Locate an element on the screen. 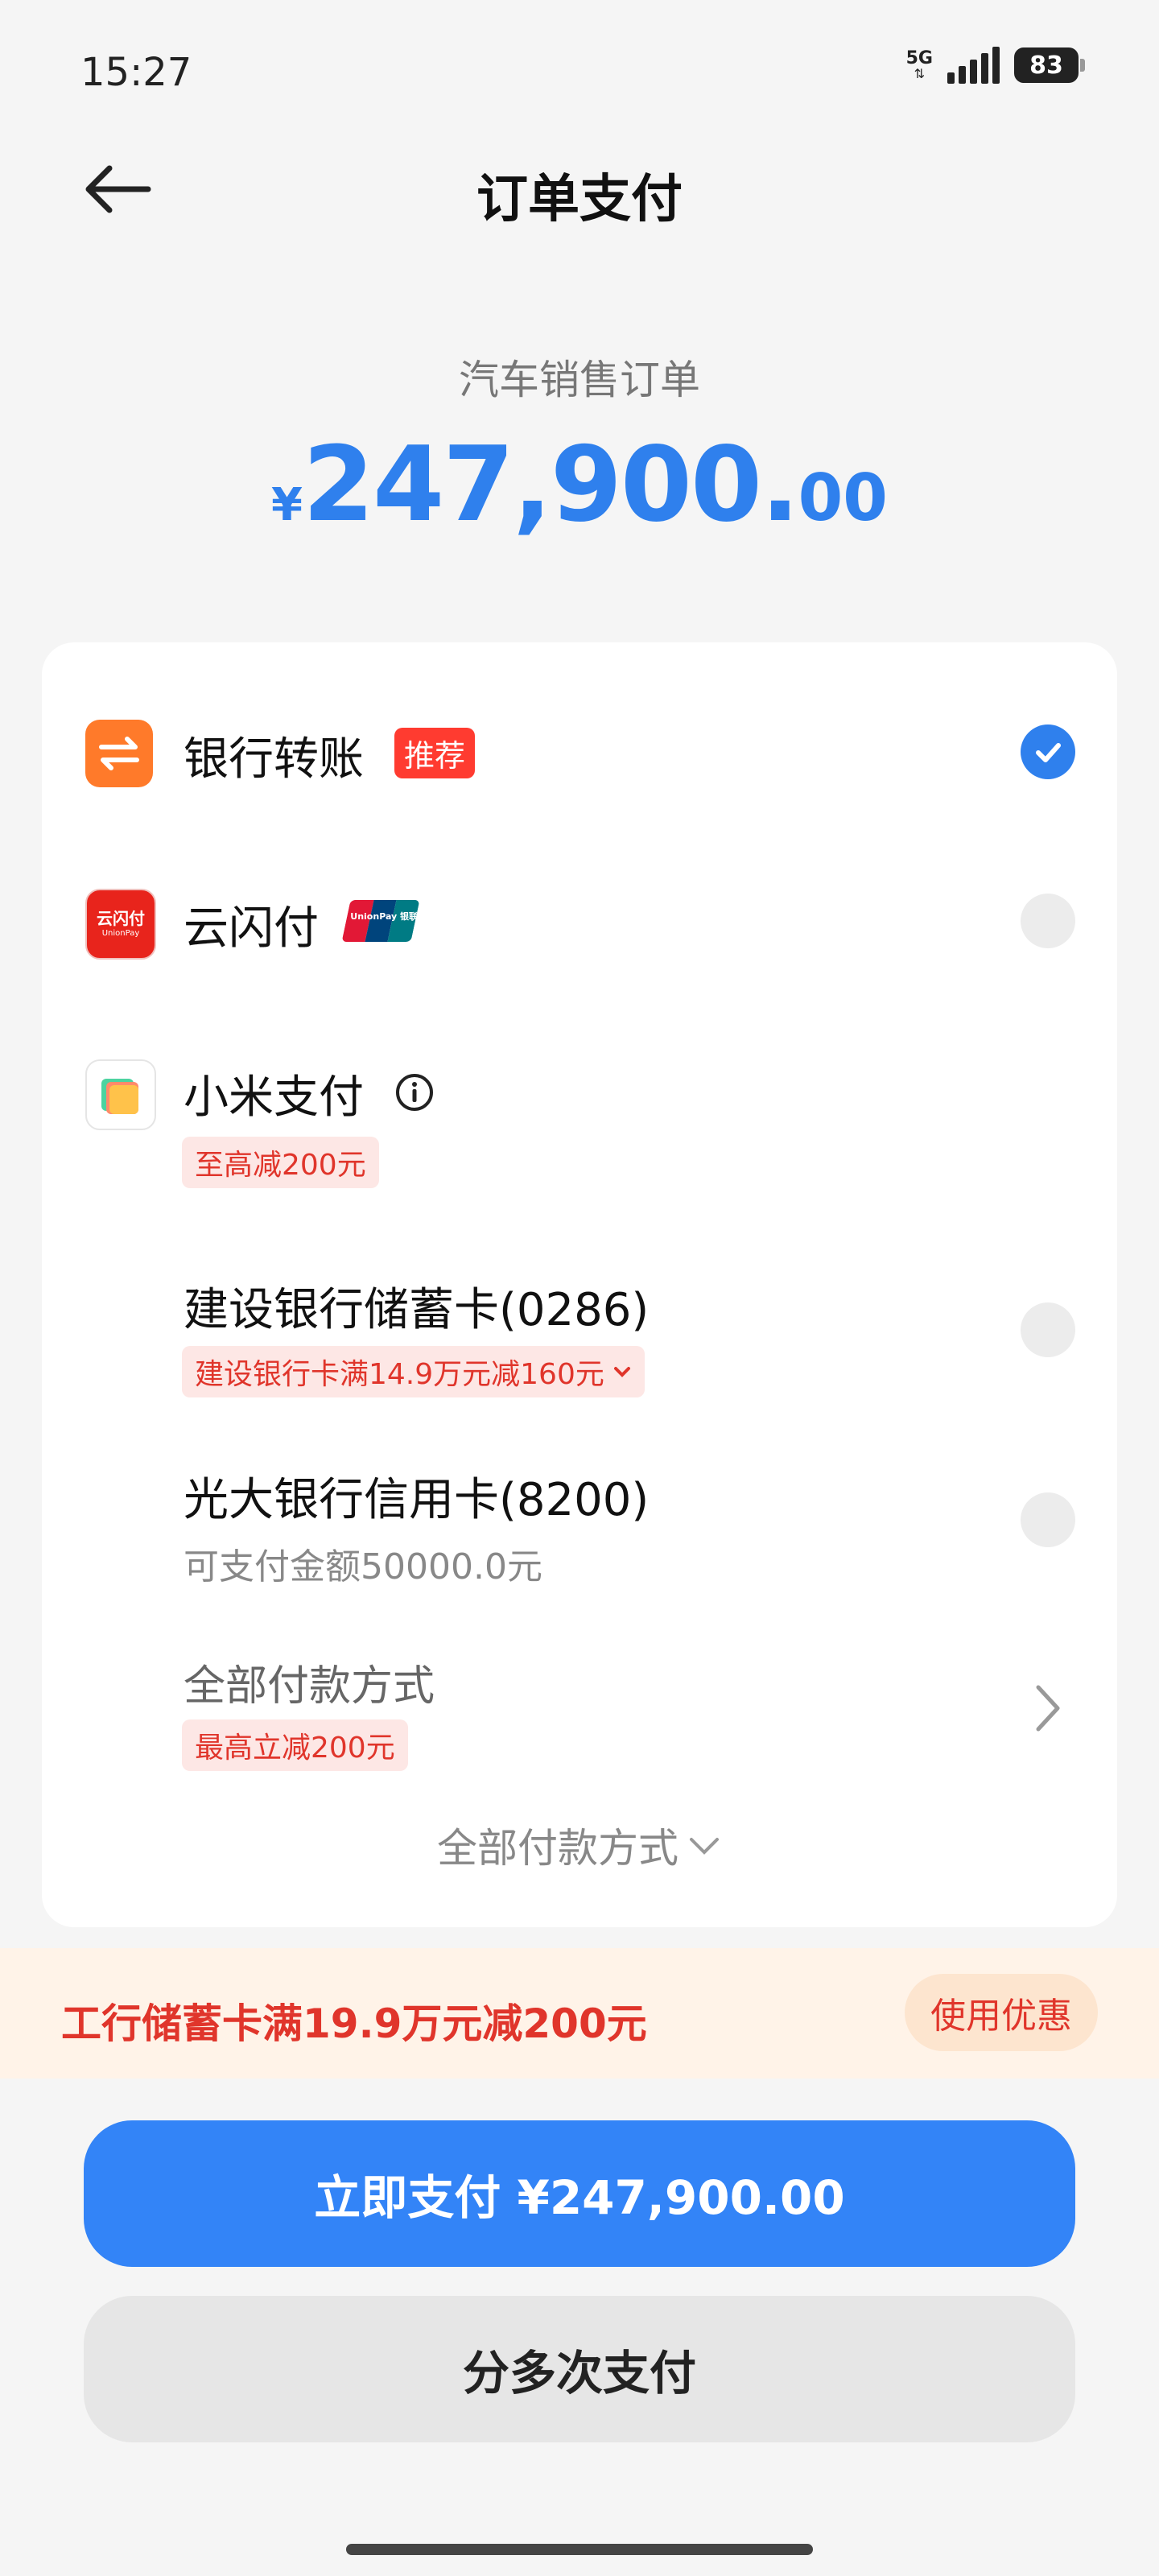 The image size is (1159, 2576). order-amount: ¥247,900.00 is located at coordinates (579, 485).